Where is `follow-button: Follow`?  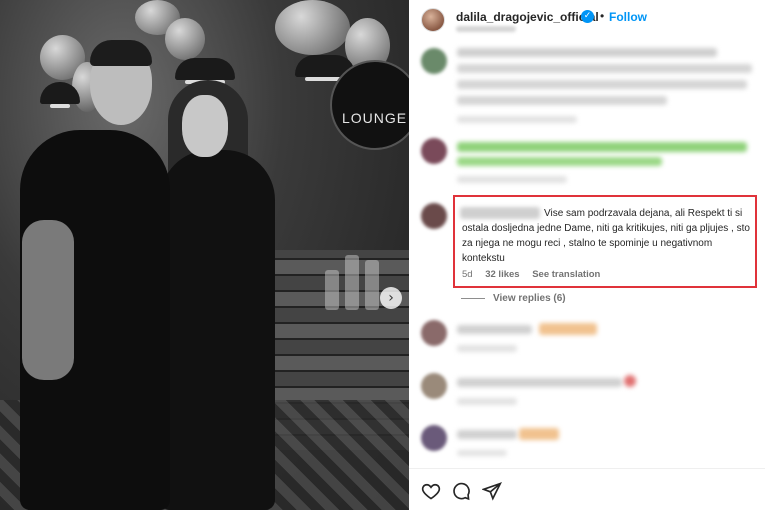 follow-button: Follow is located at coordinates (628, 17).